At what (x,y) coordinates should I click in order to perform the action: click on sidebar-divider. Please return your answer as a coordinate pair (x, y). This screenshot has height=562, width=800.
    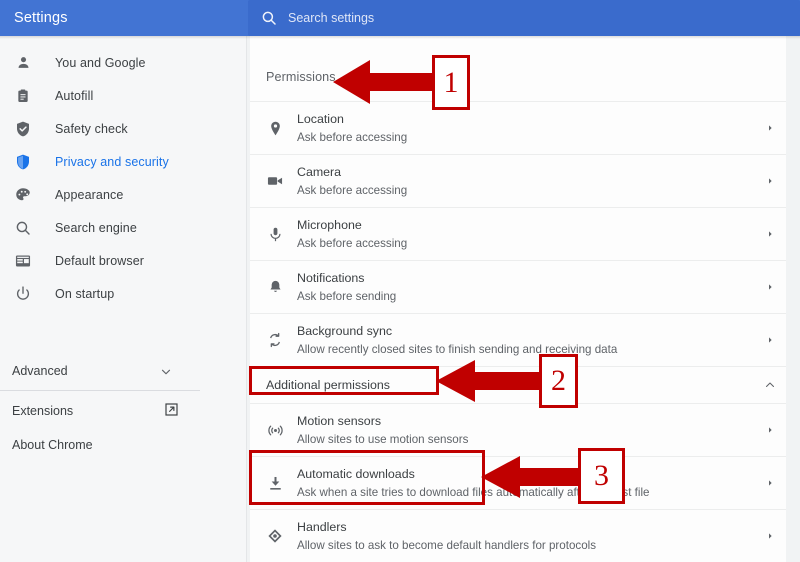
    Looking at the image, I should click on (100, 390).